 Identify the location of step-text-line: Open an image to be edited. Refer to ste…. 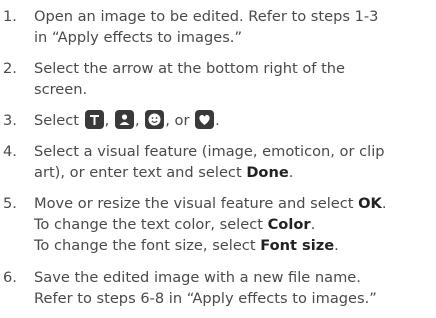
(206, 16).